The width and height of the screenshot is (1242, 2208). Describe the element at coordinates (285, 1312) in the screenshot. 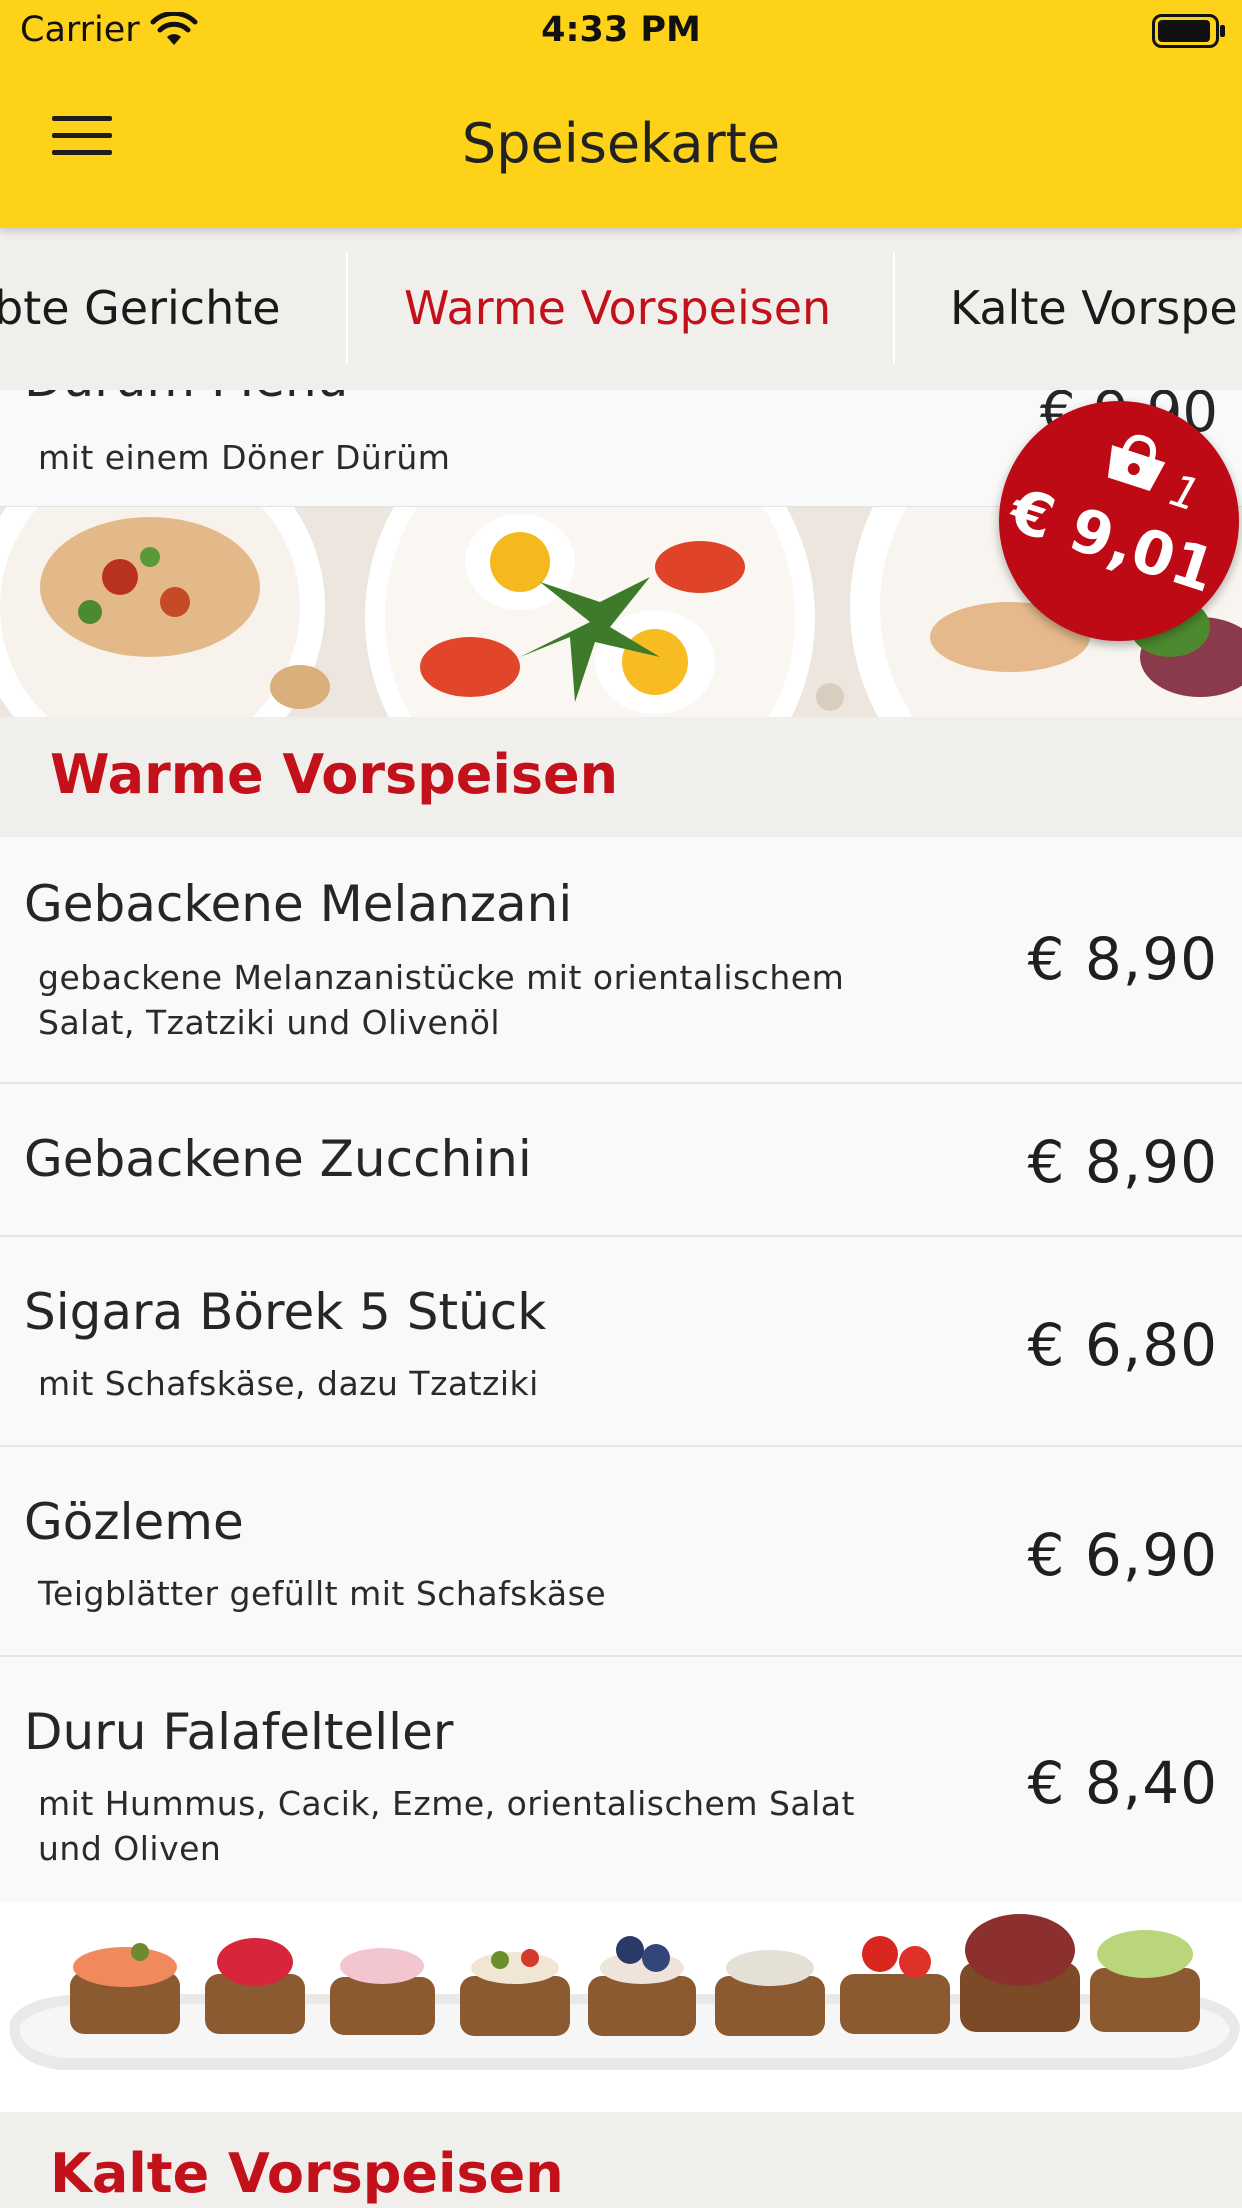

I see `item-name: Sigara Börek 5 Stück` at that location.